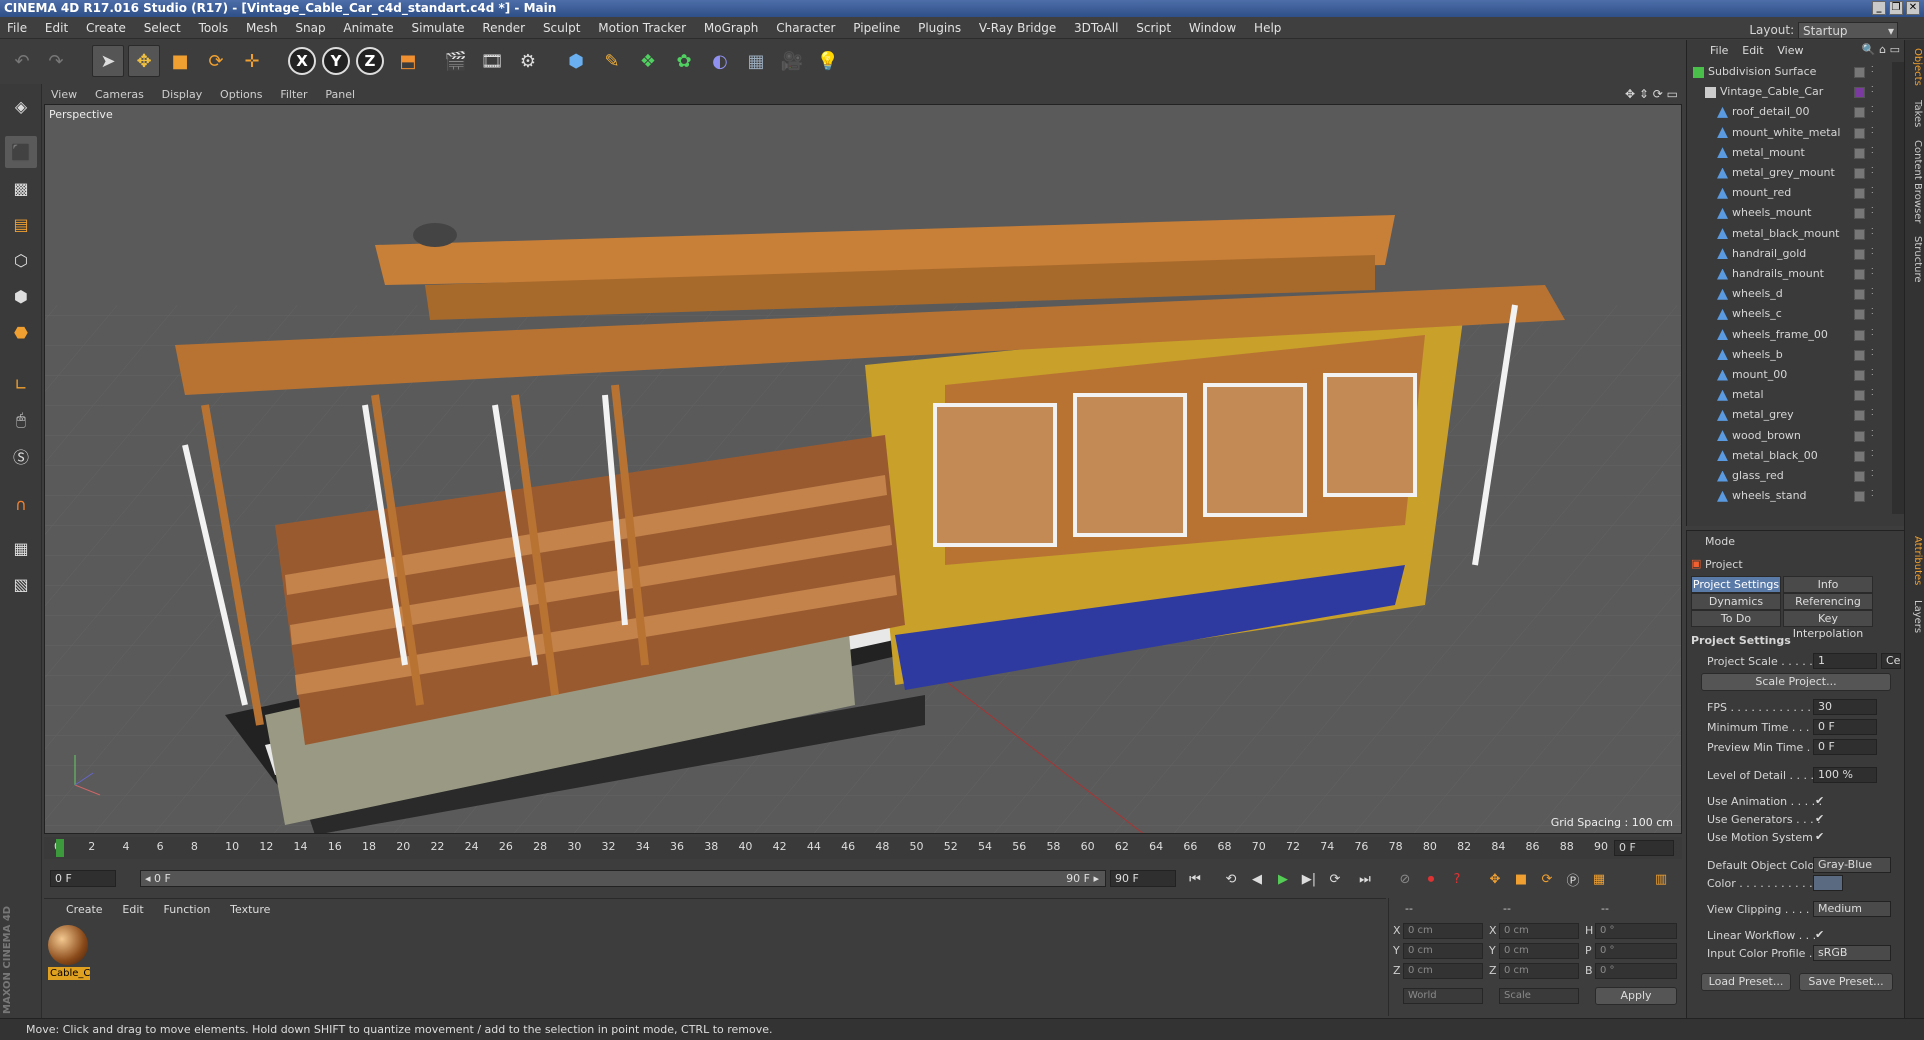 The image size is (1924, 1040). I want to click on menu-render: Render, so click(503, 28).